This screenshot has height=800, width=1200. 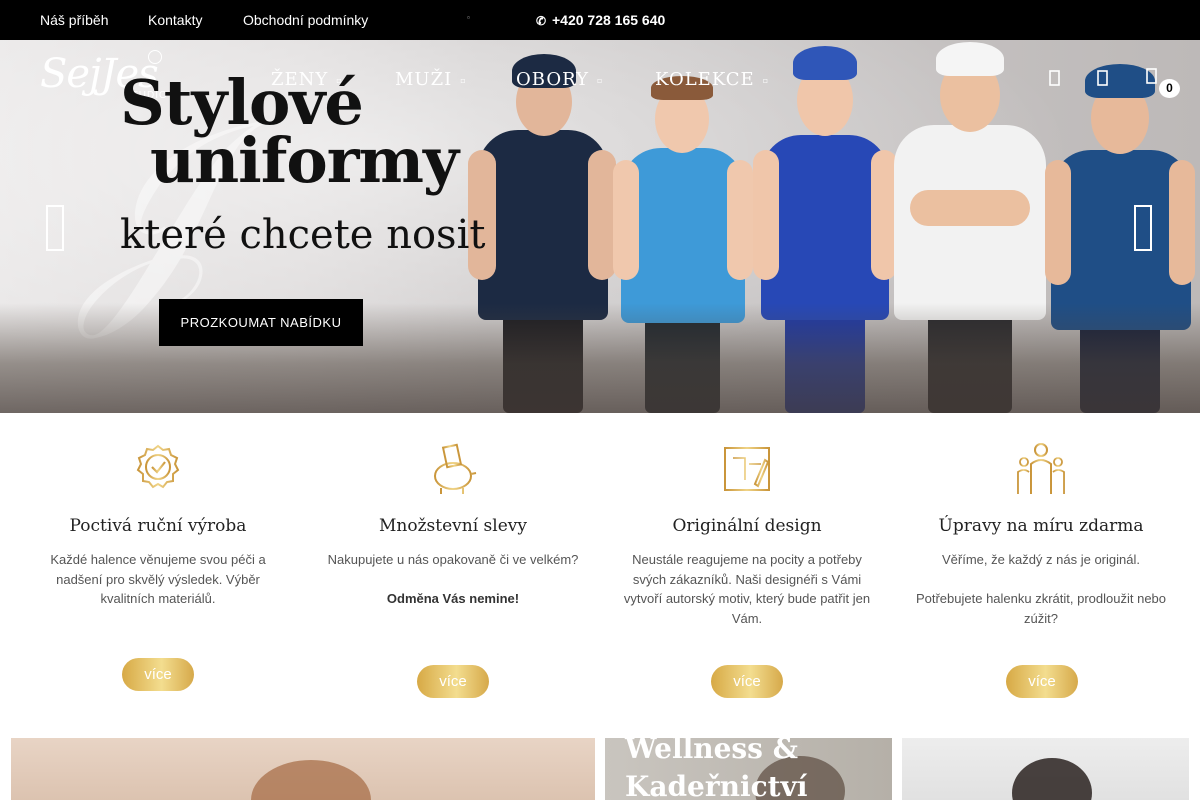 I want to click on chevron-right-icon, so click(x=1144, y=228).